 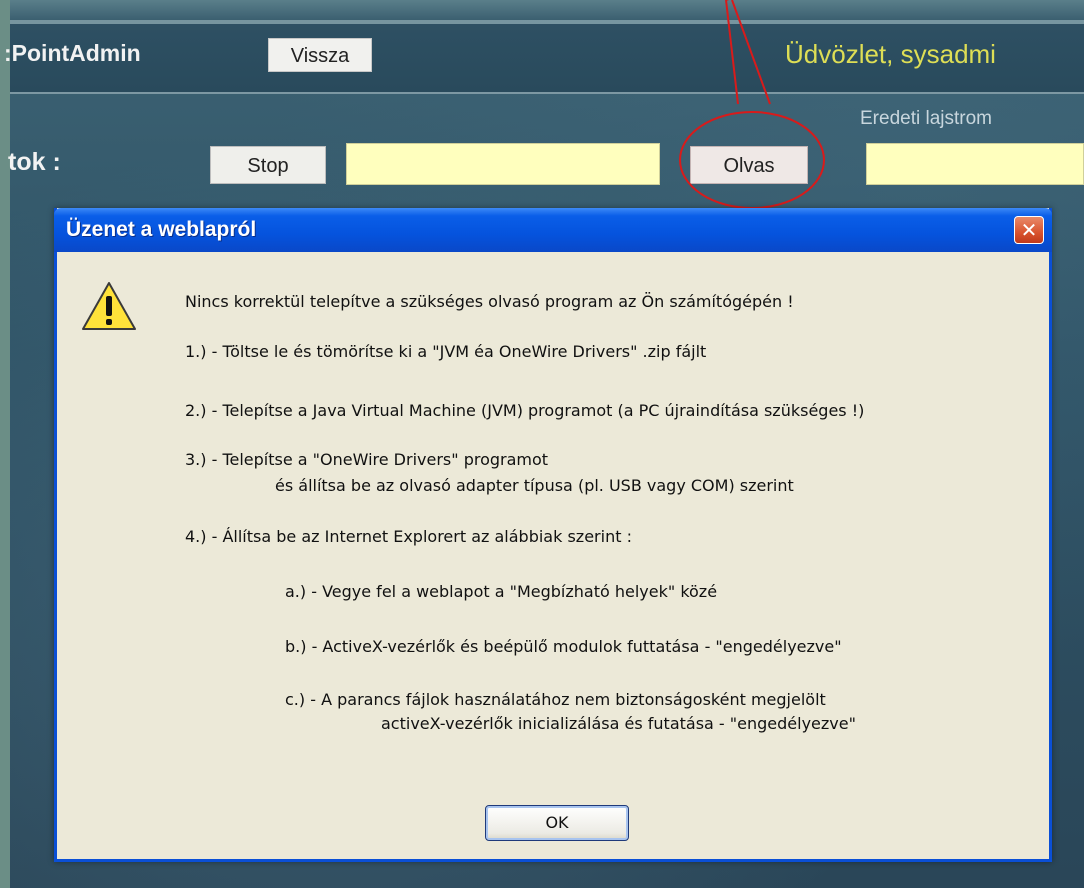 What do you see at coordinates (1029, 230) in the screenshot?
I see `close-icon: ✕` at bounding box center [1029, 230].